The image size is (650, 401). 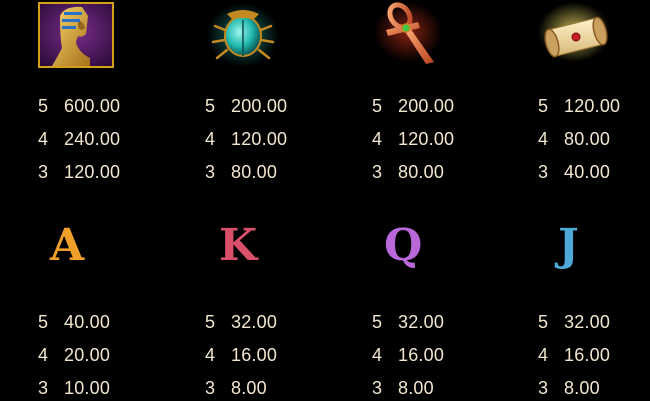 I want to click on symbol-letter: J, so click(x=568, y=245).